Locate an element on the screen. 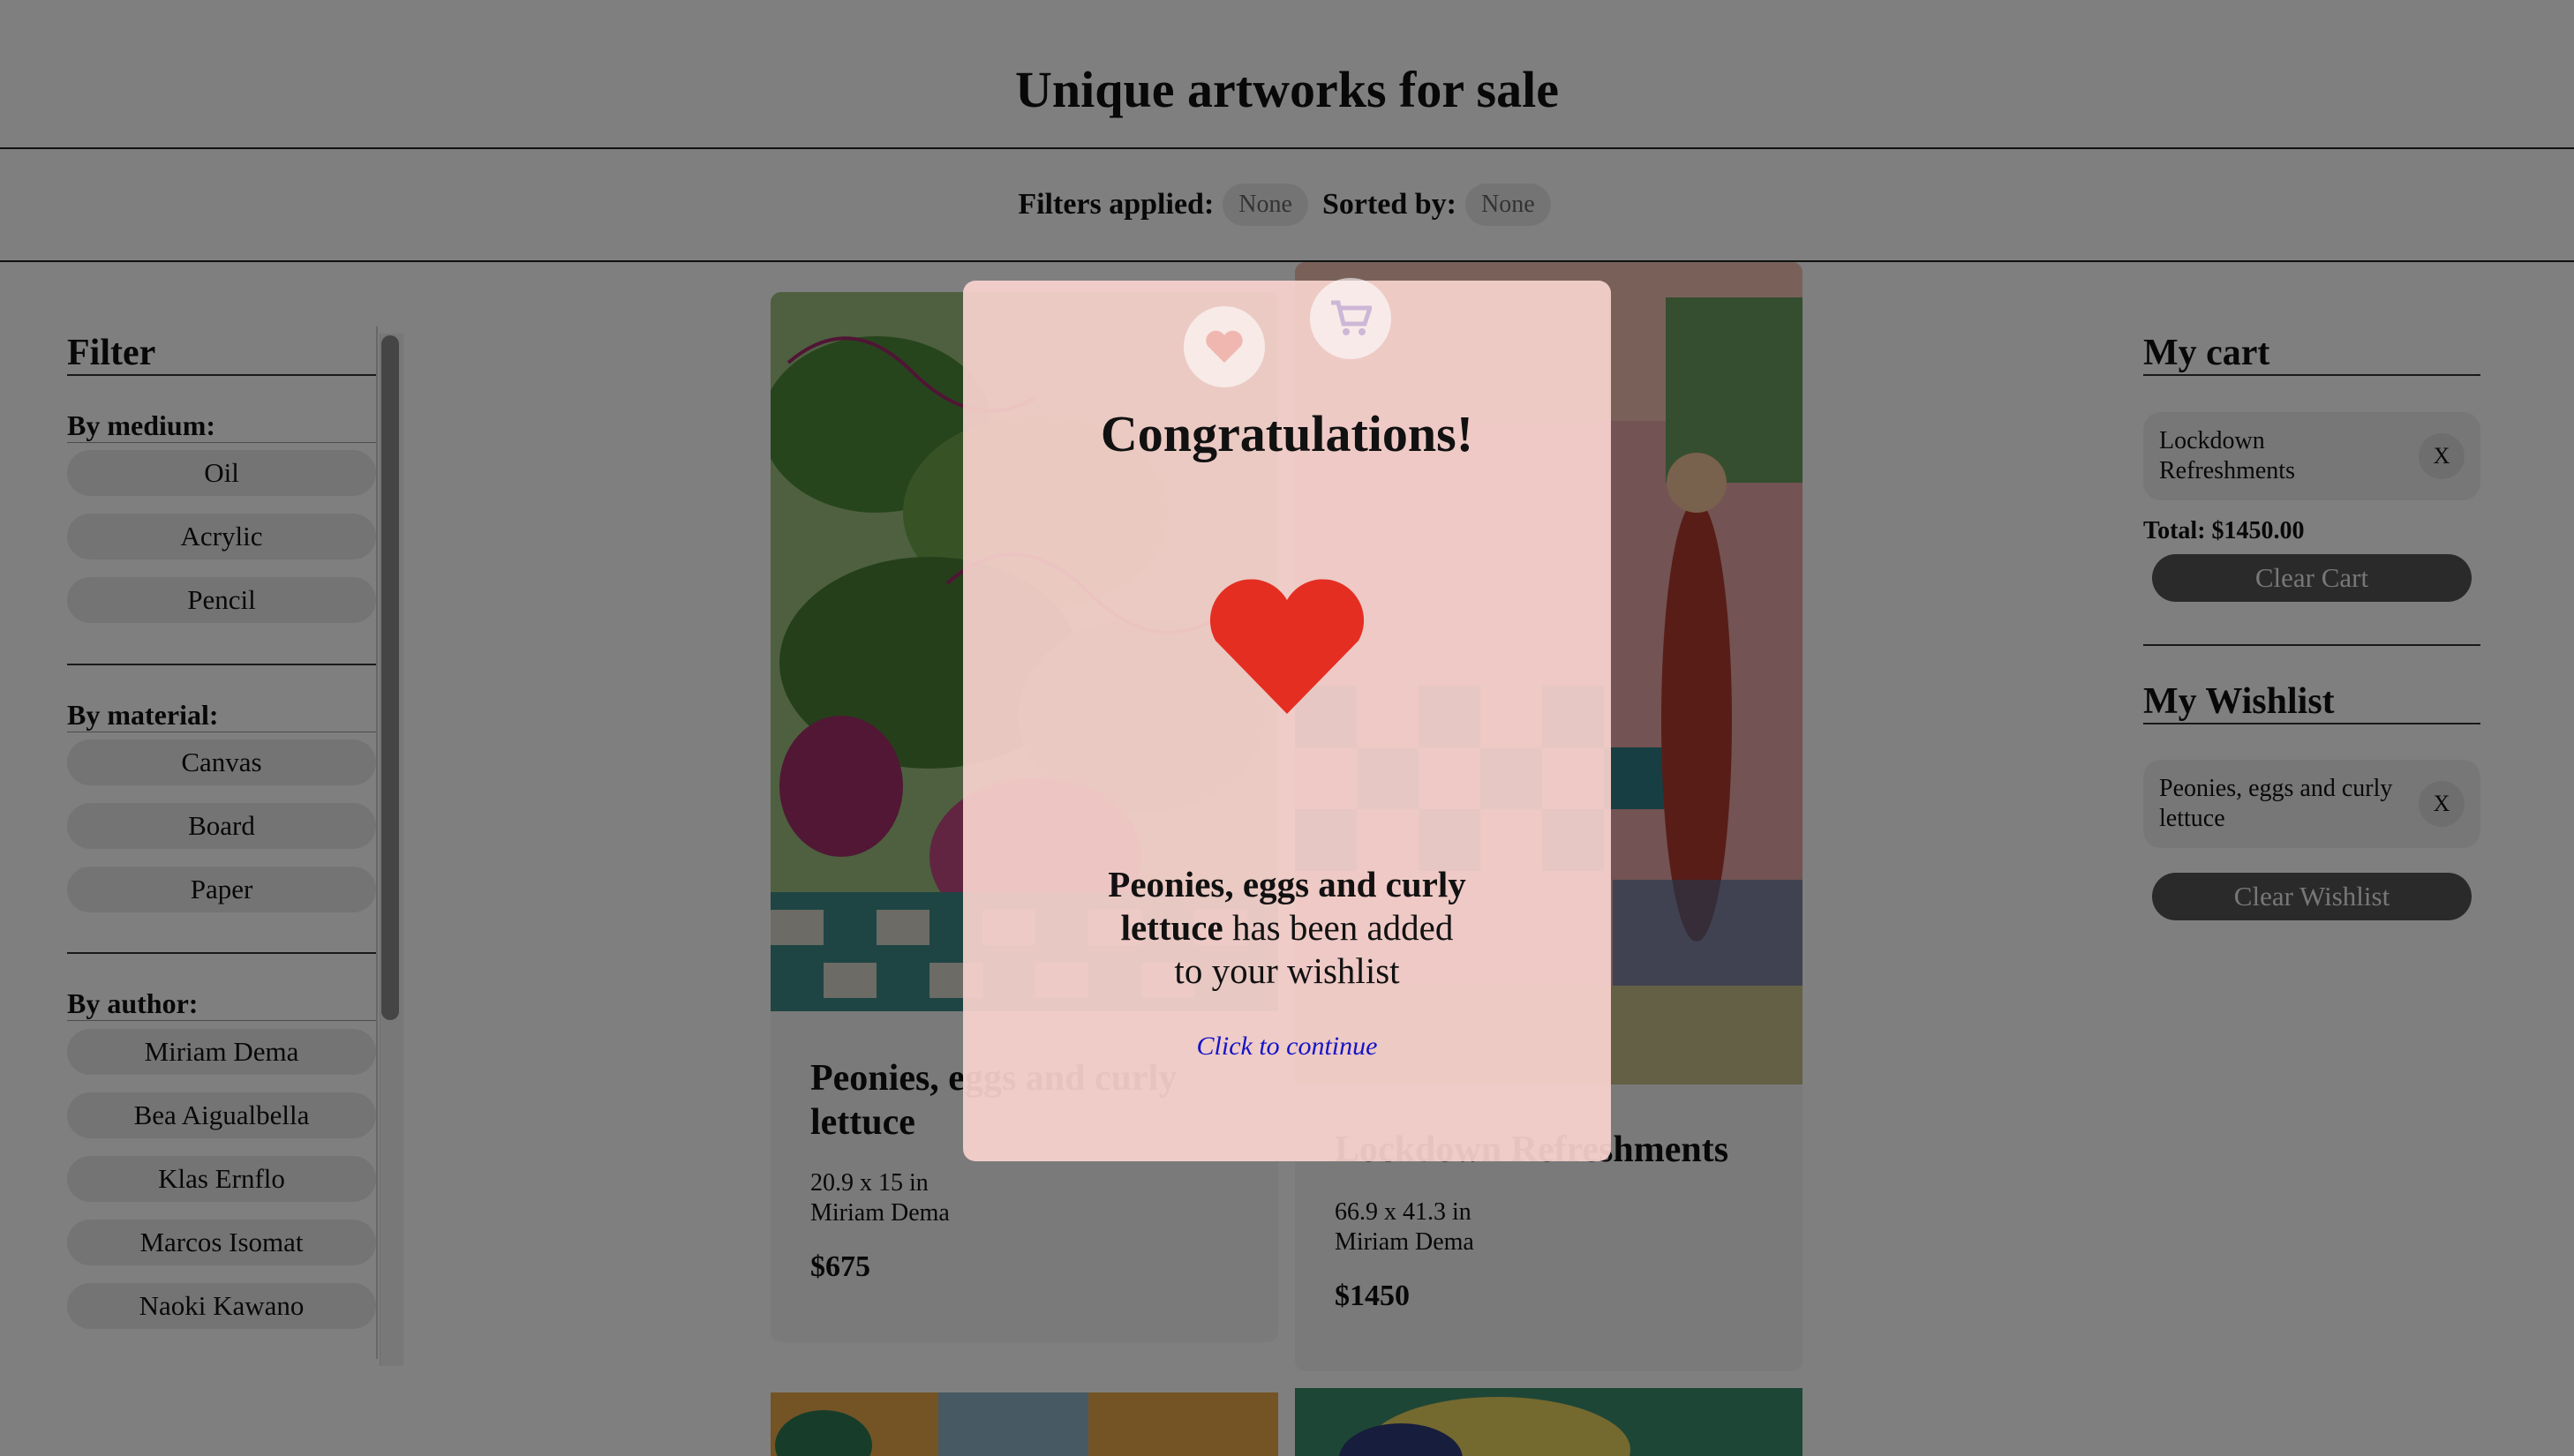 This screenshot has height=1456, width=2574. wishlist-heart-button is located at coordinates (1224, 346).